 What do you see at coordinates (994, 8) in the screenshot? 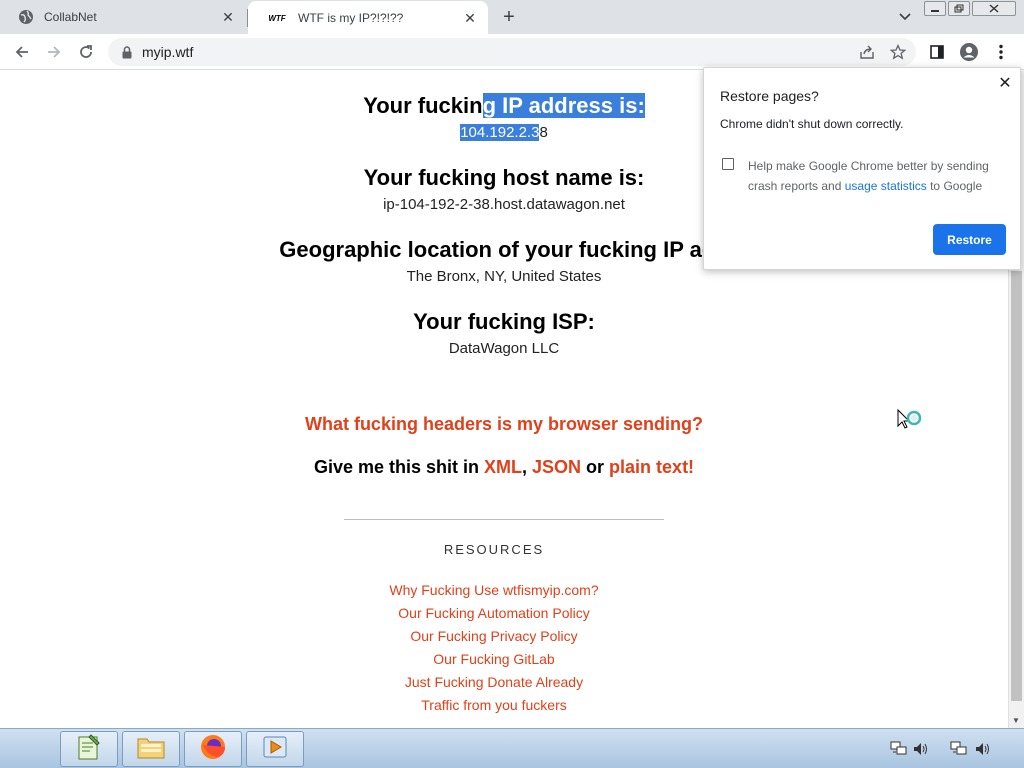
I see `close-window-button` at bounding box center [994, 8].